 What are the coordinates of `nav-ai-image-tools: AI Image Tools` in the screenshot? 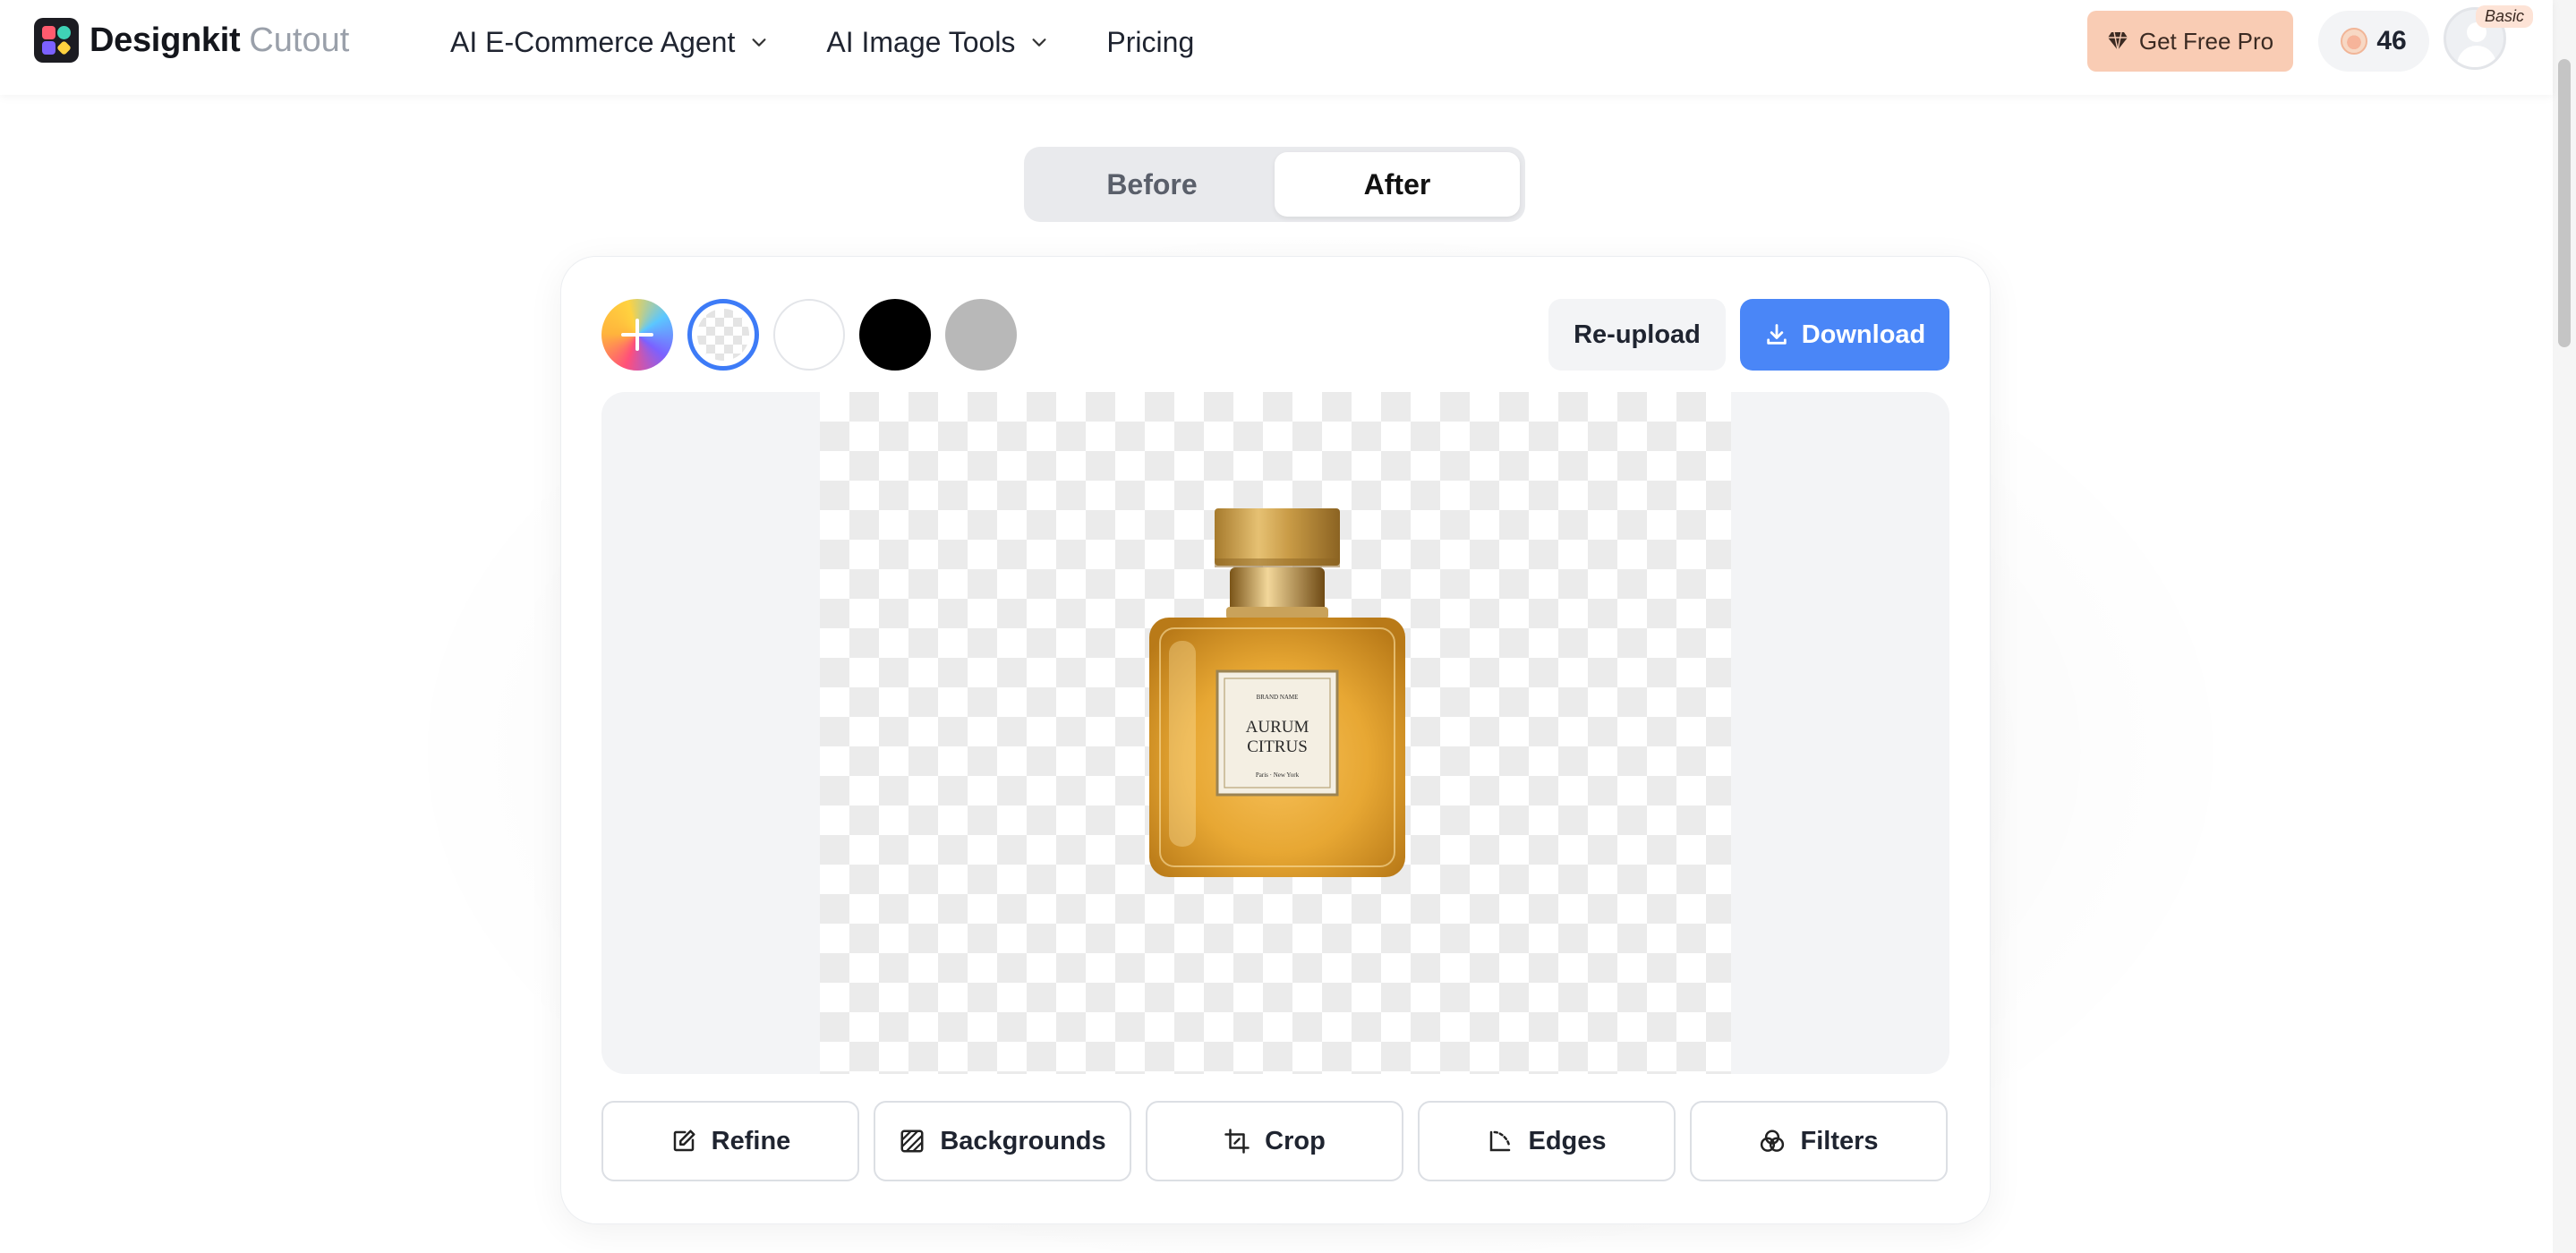 It's located at (937, 42).